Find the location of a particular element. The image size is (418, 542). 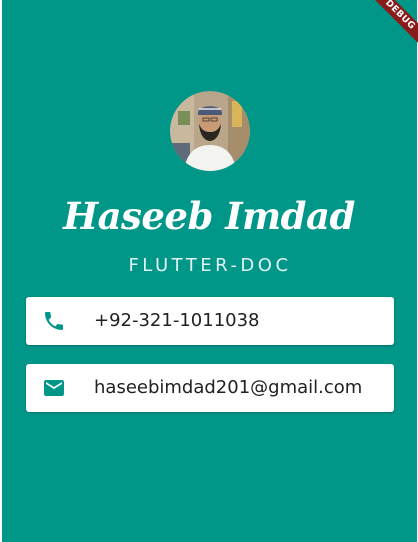

profile-name: Haseeb Imdad is located at coordinates (209, 216).